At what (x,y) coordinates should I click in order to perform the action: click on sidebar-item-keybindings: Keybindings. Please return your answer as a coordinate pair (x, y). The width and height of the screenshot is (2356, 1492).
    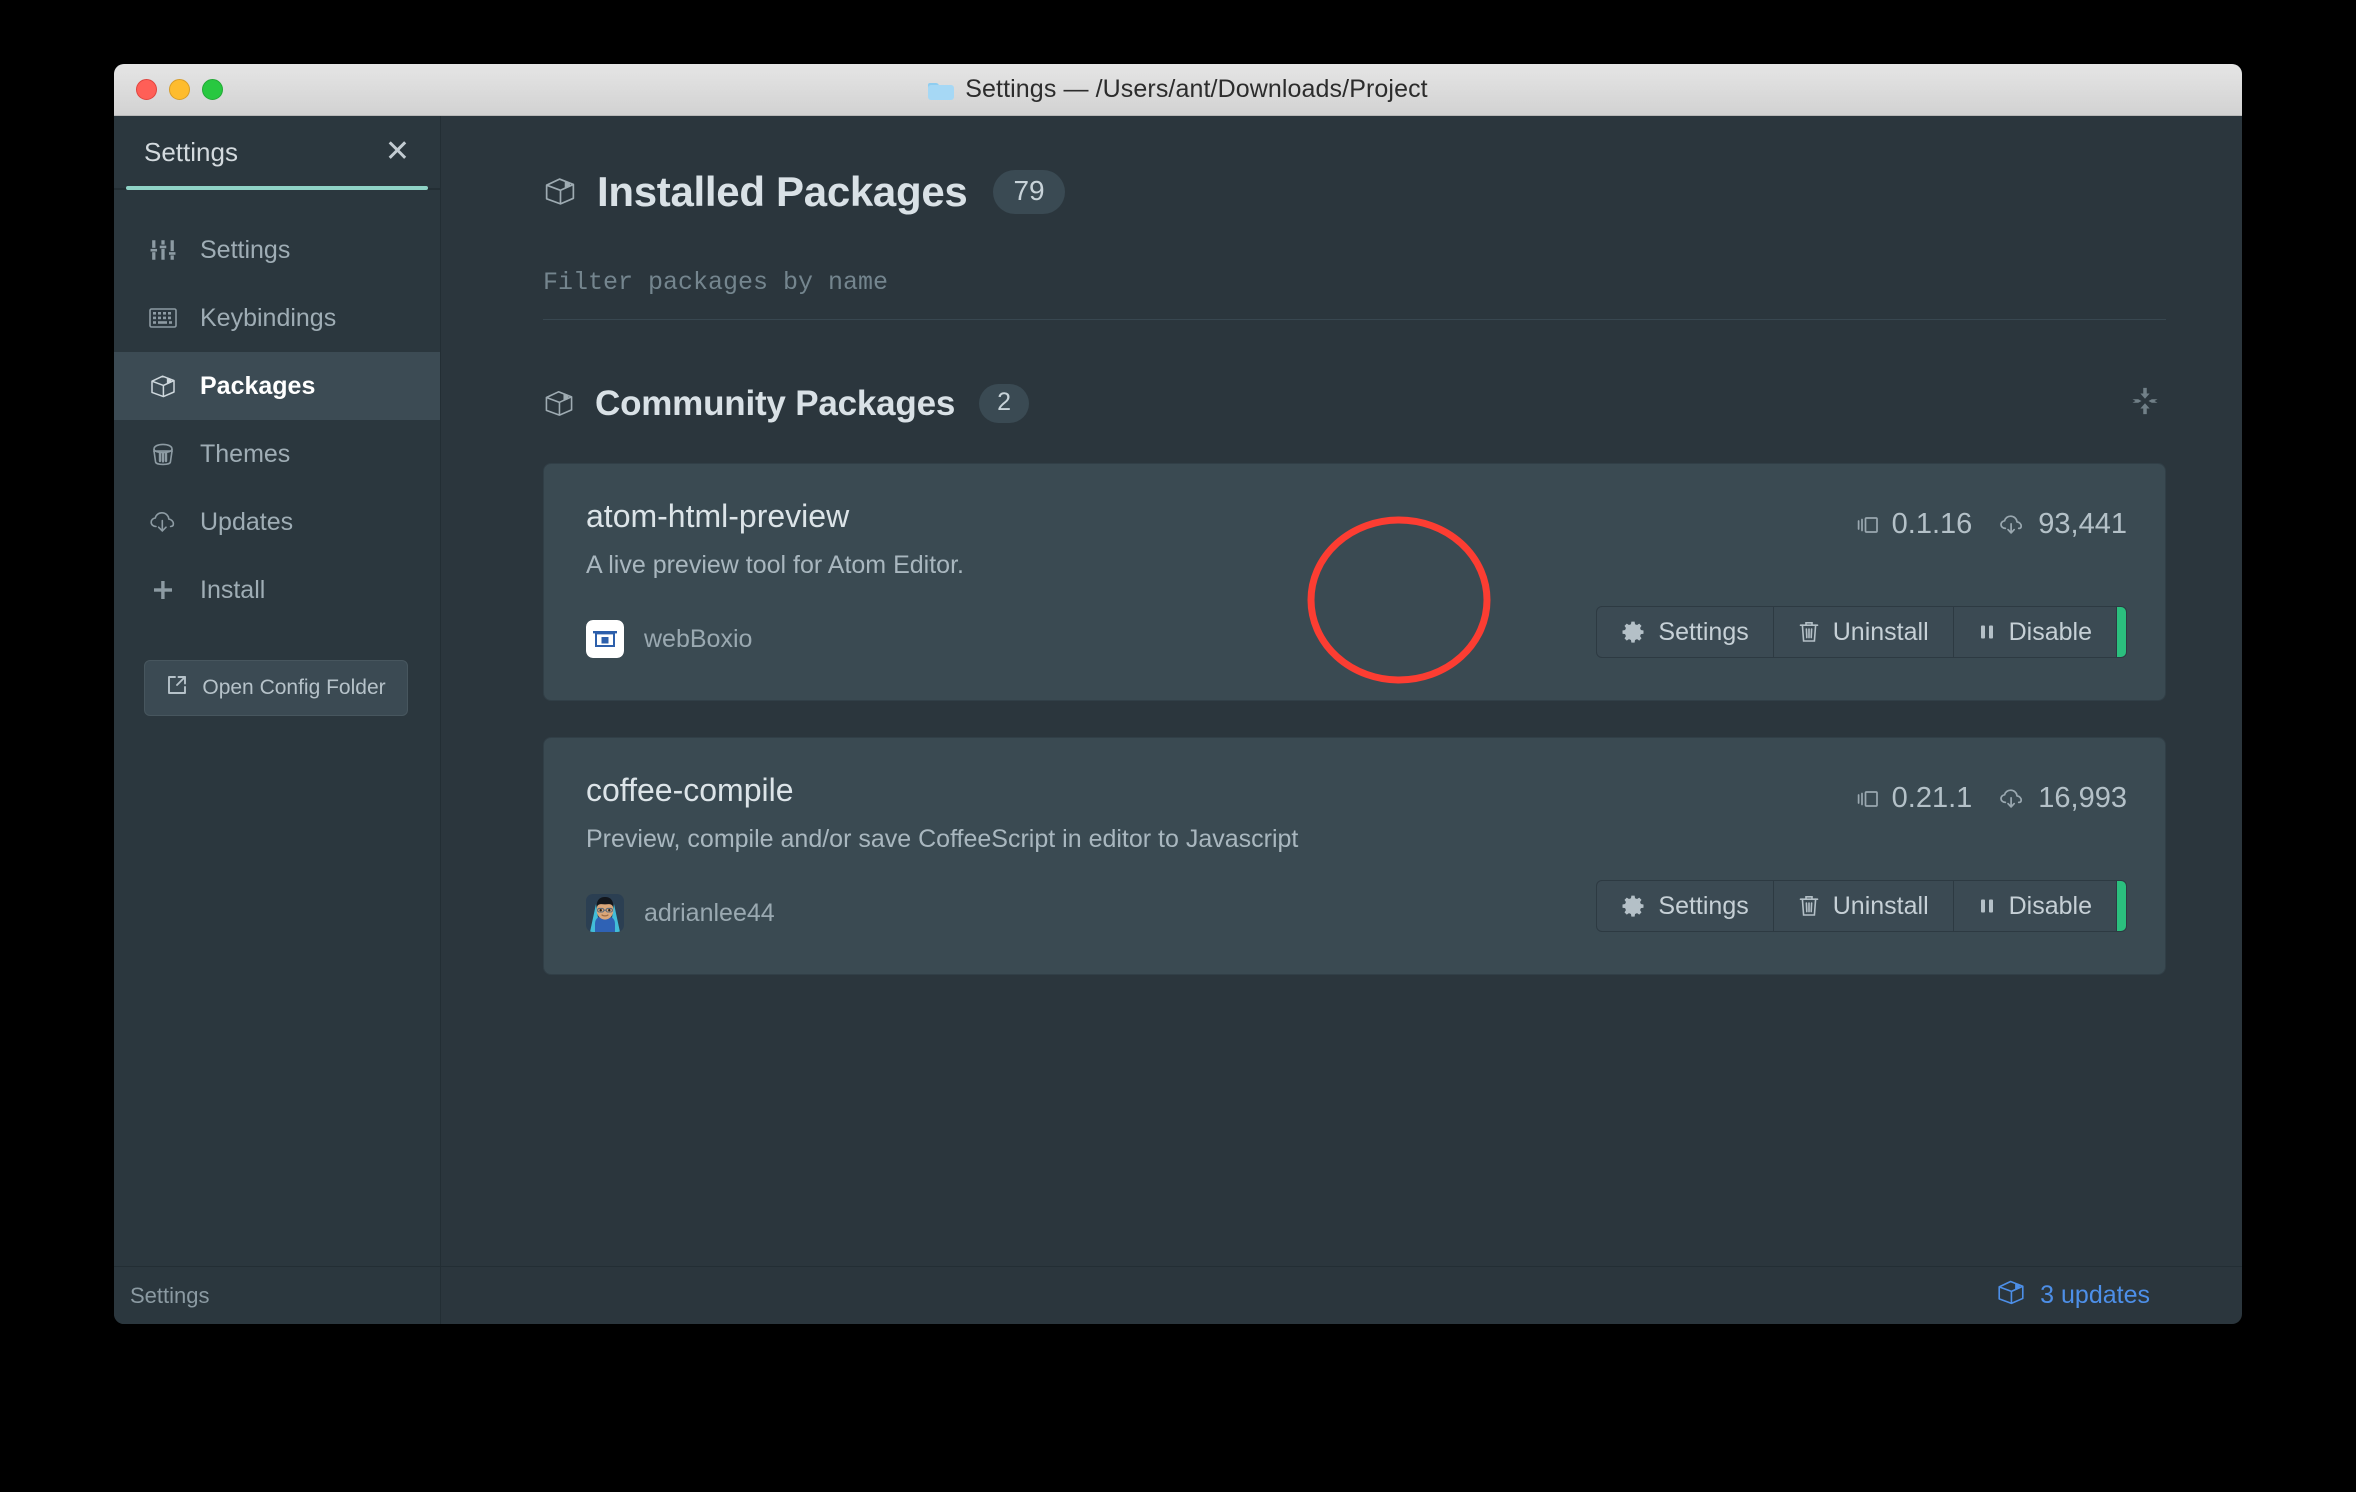
    Looking at the image, I should click on (277, 318).